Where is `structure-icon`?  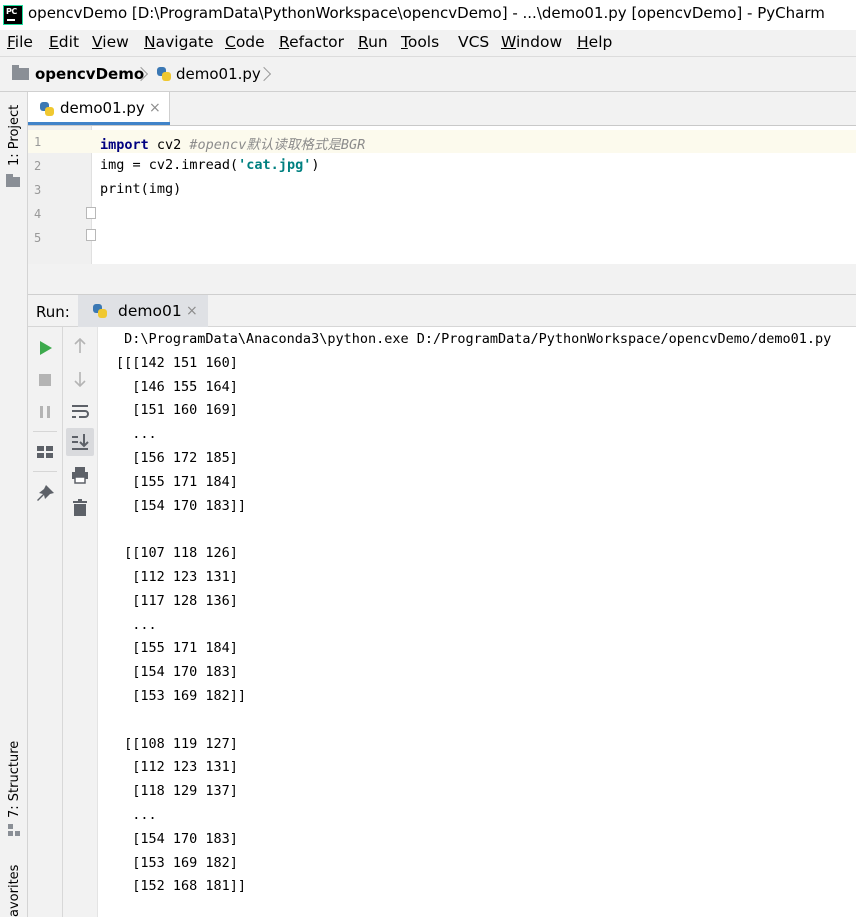
structure-icon is located at coordinates (14, 830).